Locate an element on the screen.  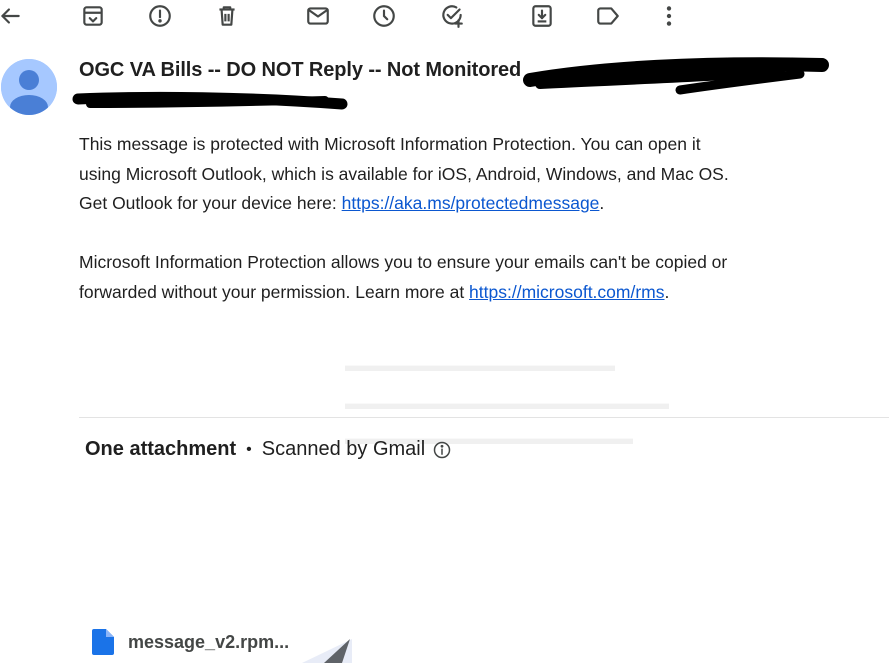
archive-icon is located at coordinates (93, 16).